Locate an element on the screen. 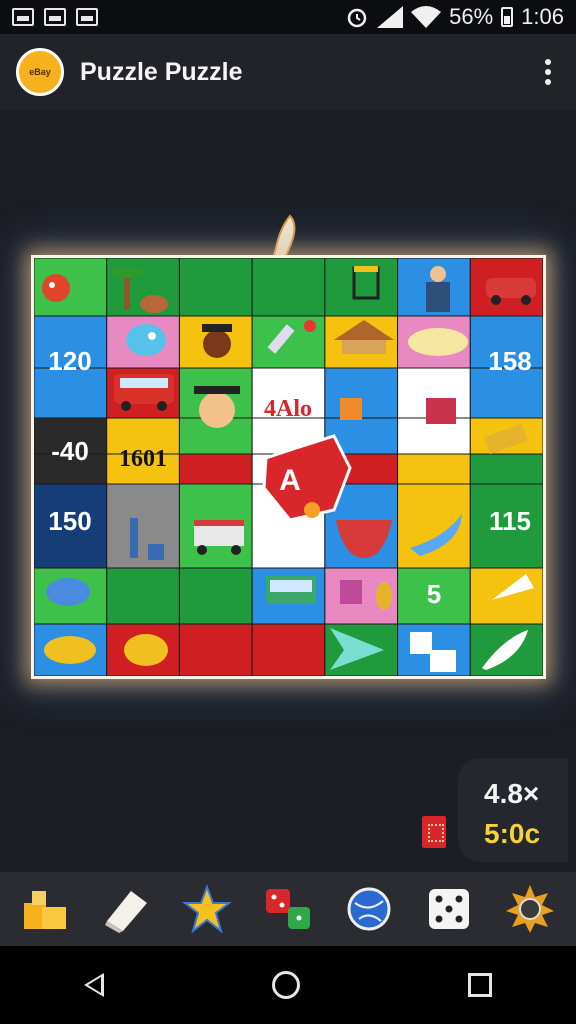  star-icon is located at coordinates (207, 909).